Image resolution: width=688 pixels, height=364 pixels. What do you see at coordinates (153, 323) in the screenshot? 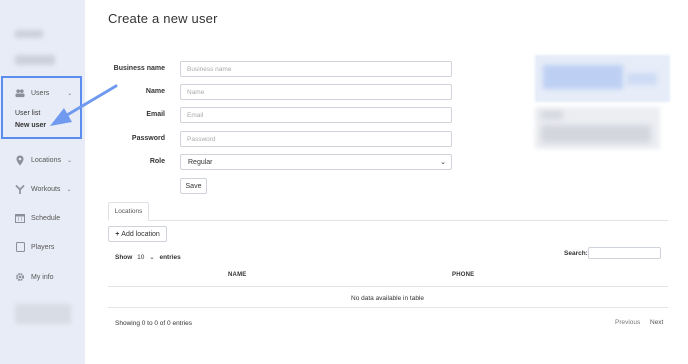
I see `table-info: Showing 0 to 0 of 0 entries` at bounding box center [153, 323].